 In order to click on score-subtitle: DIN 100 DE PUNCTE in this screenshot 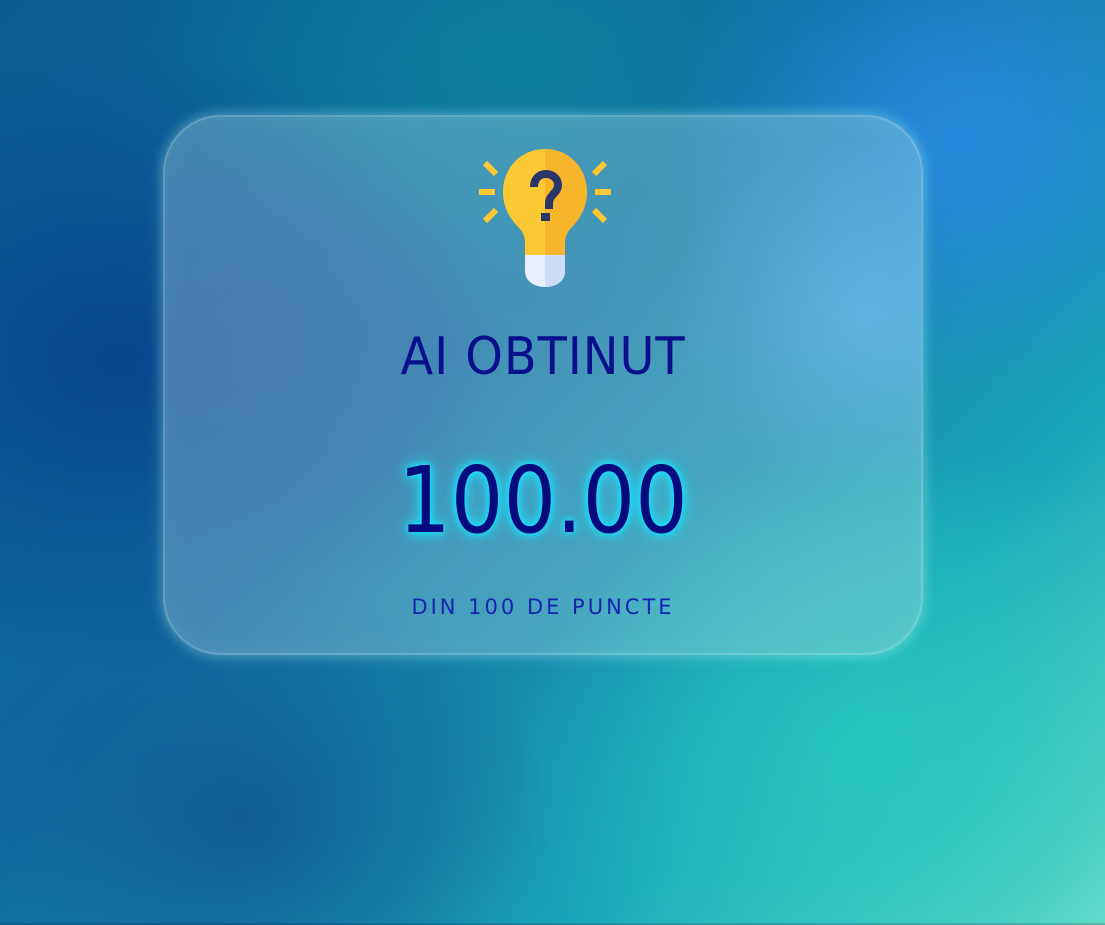, I will do `click(543, 607)`.